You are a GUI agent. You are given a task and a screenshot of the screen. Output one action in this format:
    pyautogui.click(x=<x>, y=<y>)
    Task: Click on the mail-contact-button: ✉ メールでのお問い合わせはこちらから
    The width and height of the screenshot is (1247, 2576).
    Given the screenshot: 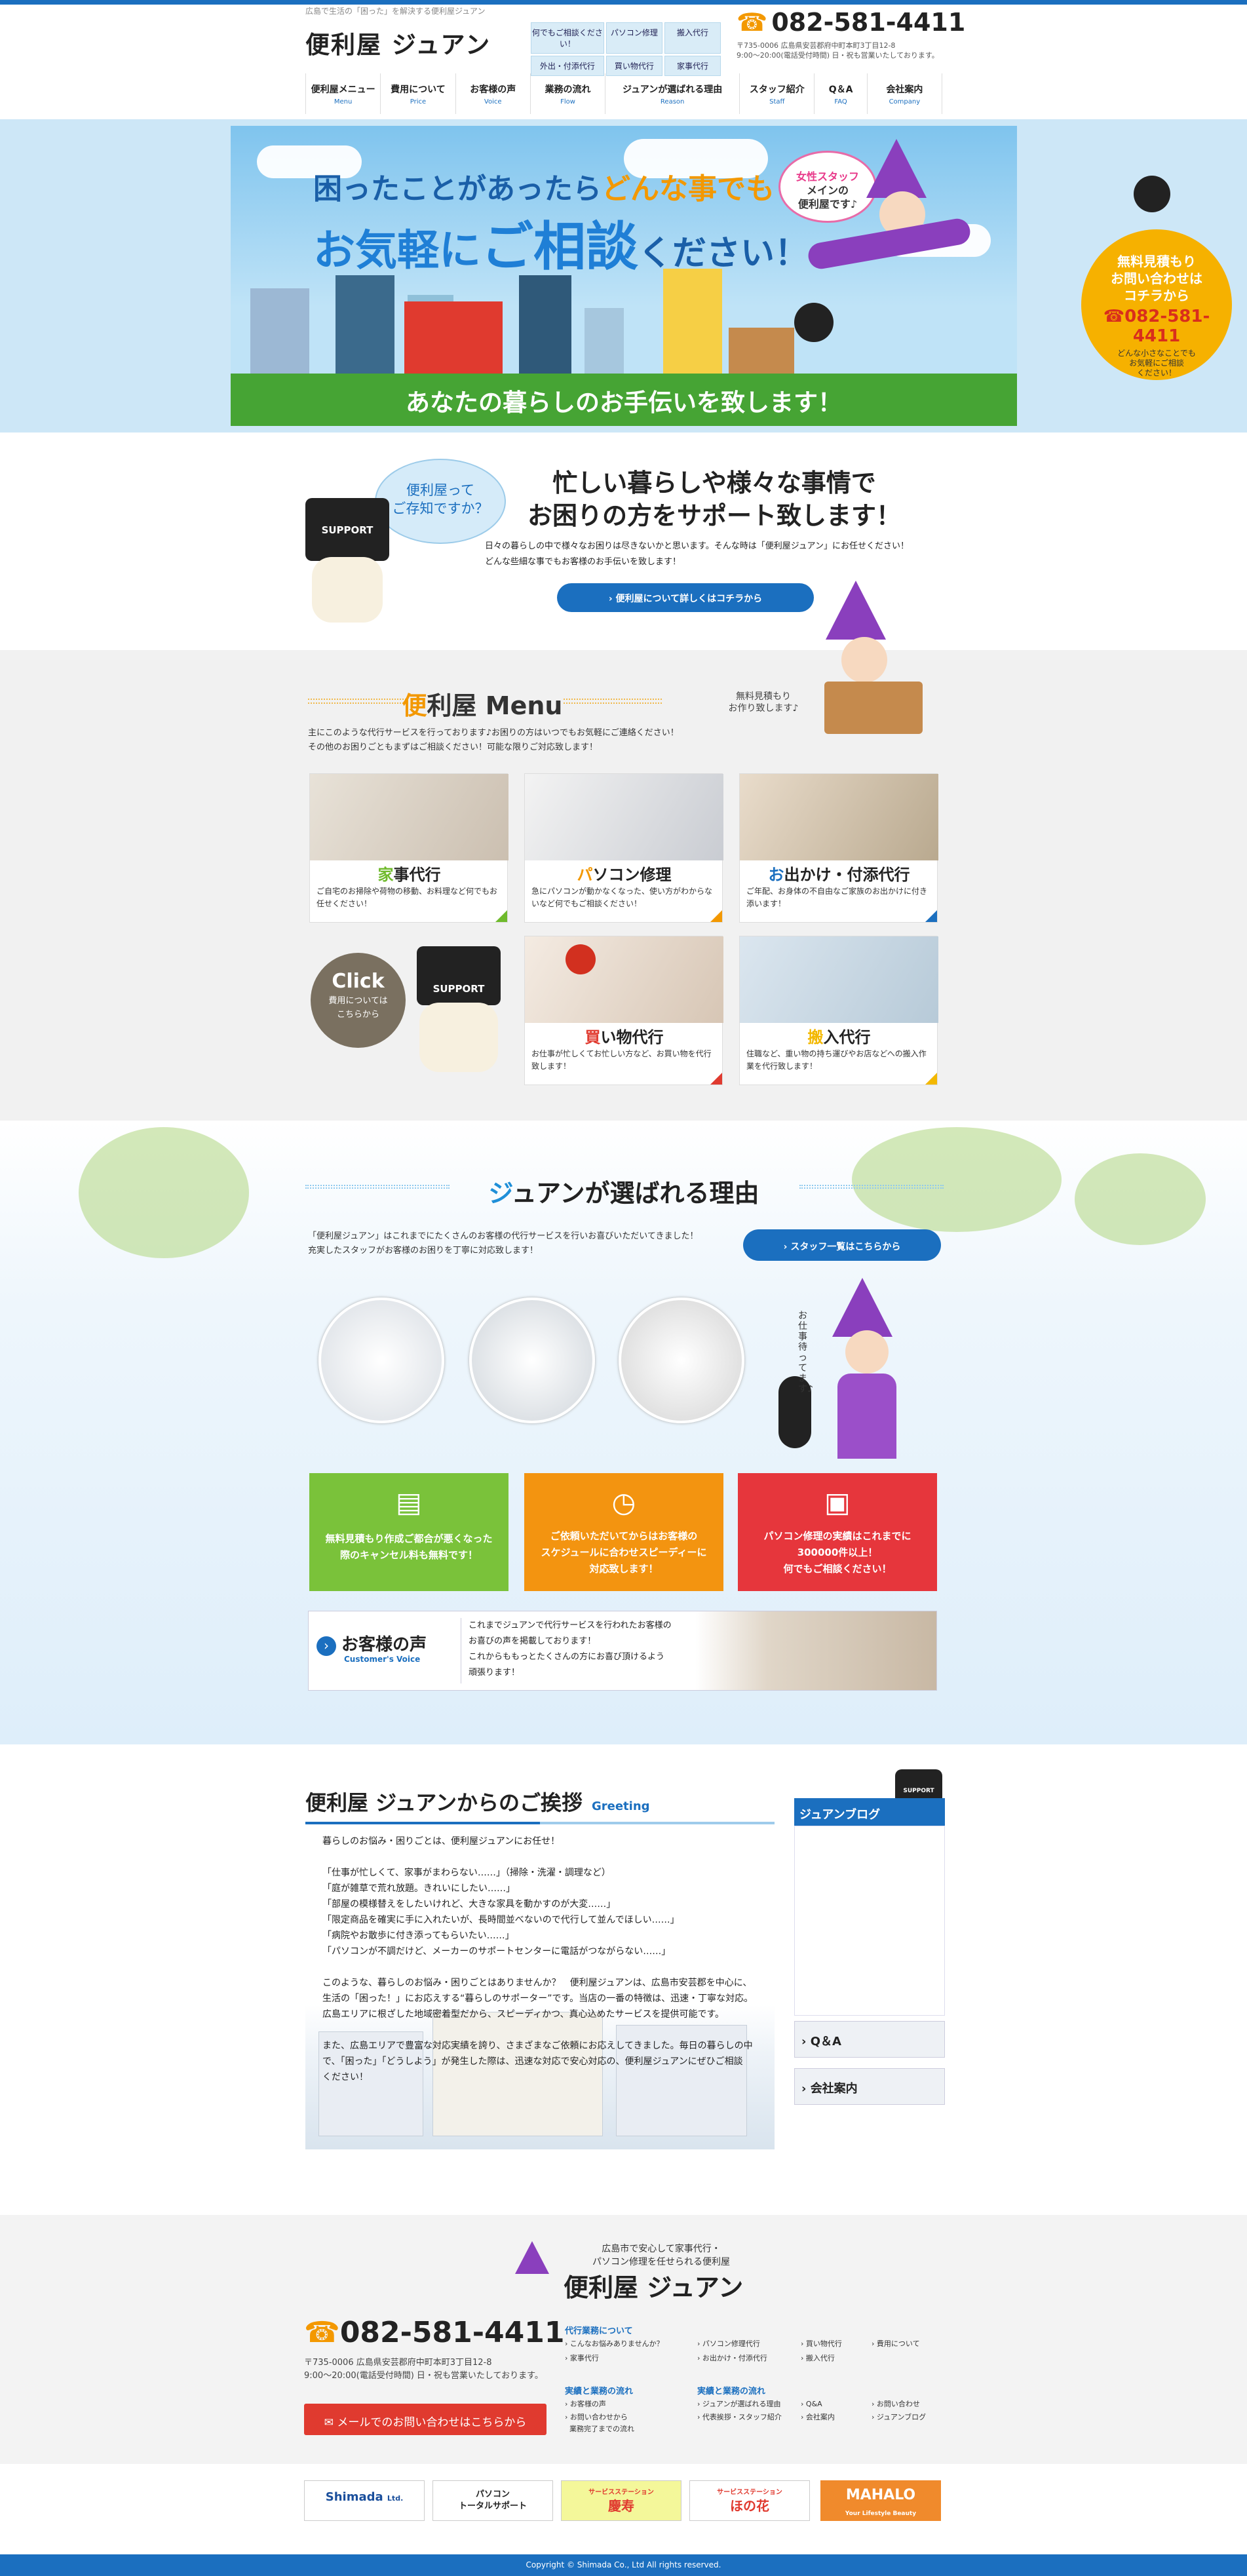 What is the action you would take?
    pyautogui.click(x=425, y=2419)
    